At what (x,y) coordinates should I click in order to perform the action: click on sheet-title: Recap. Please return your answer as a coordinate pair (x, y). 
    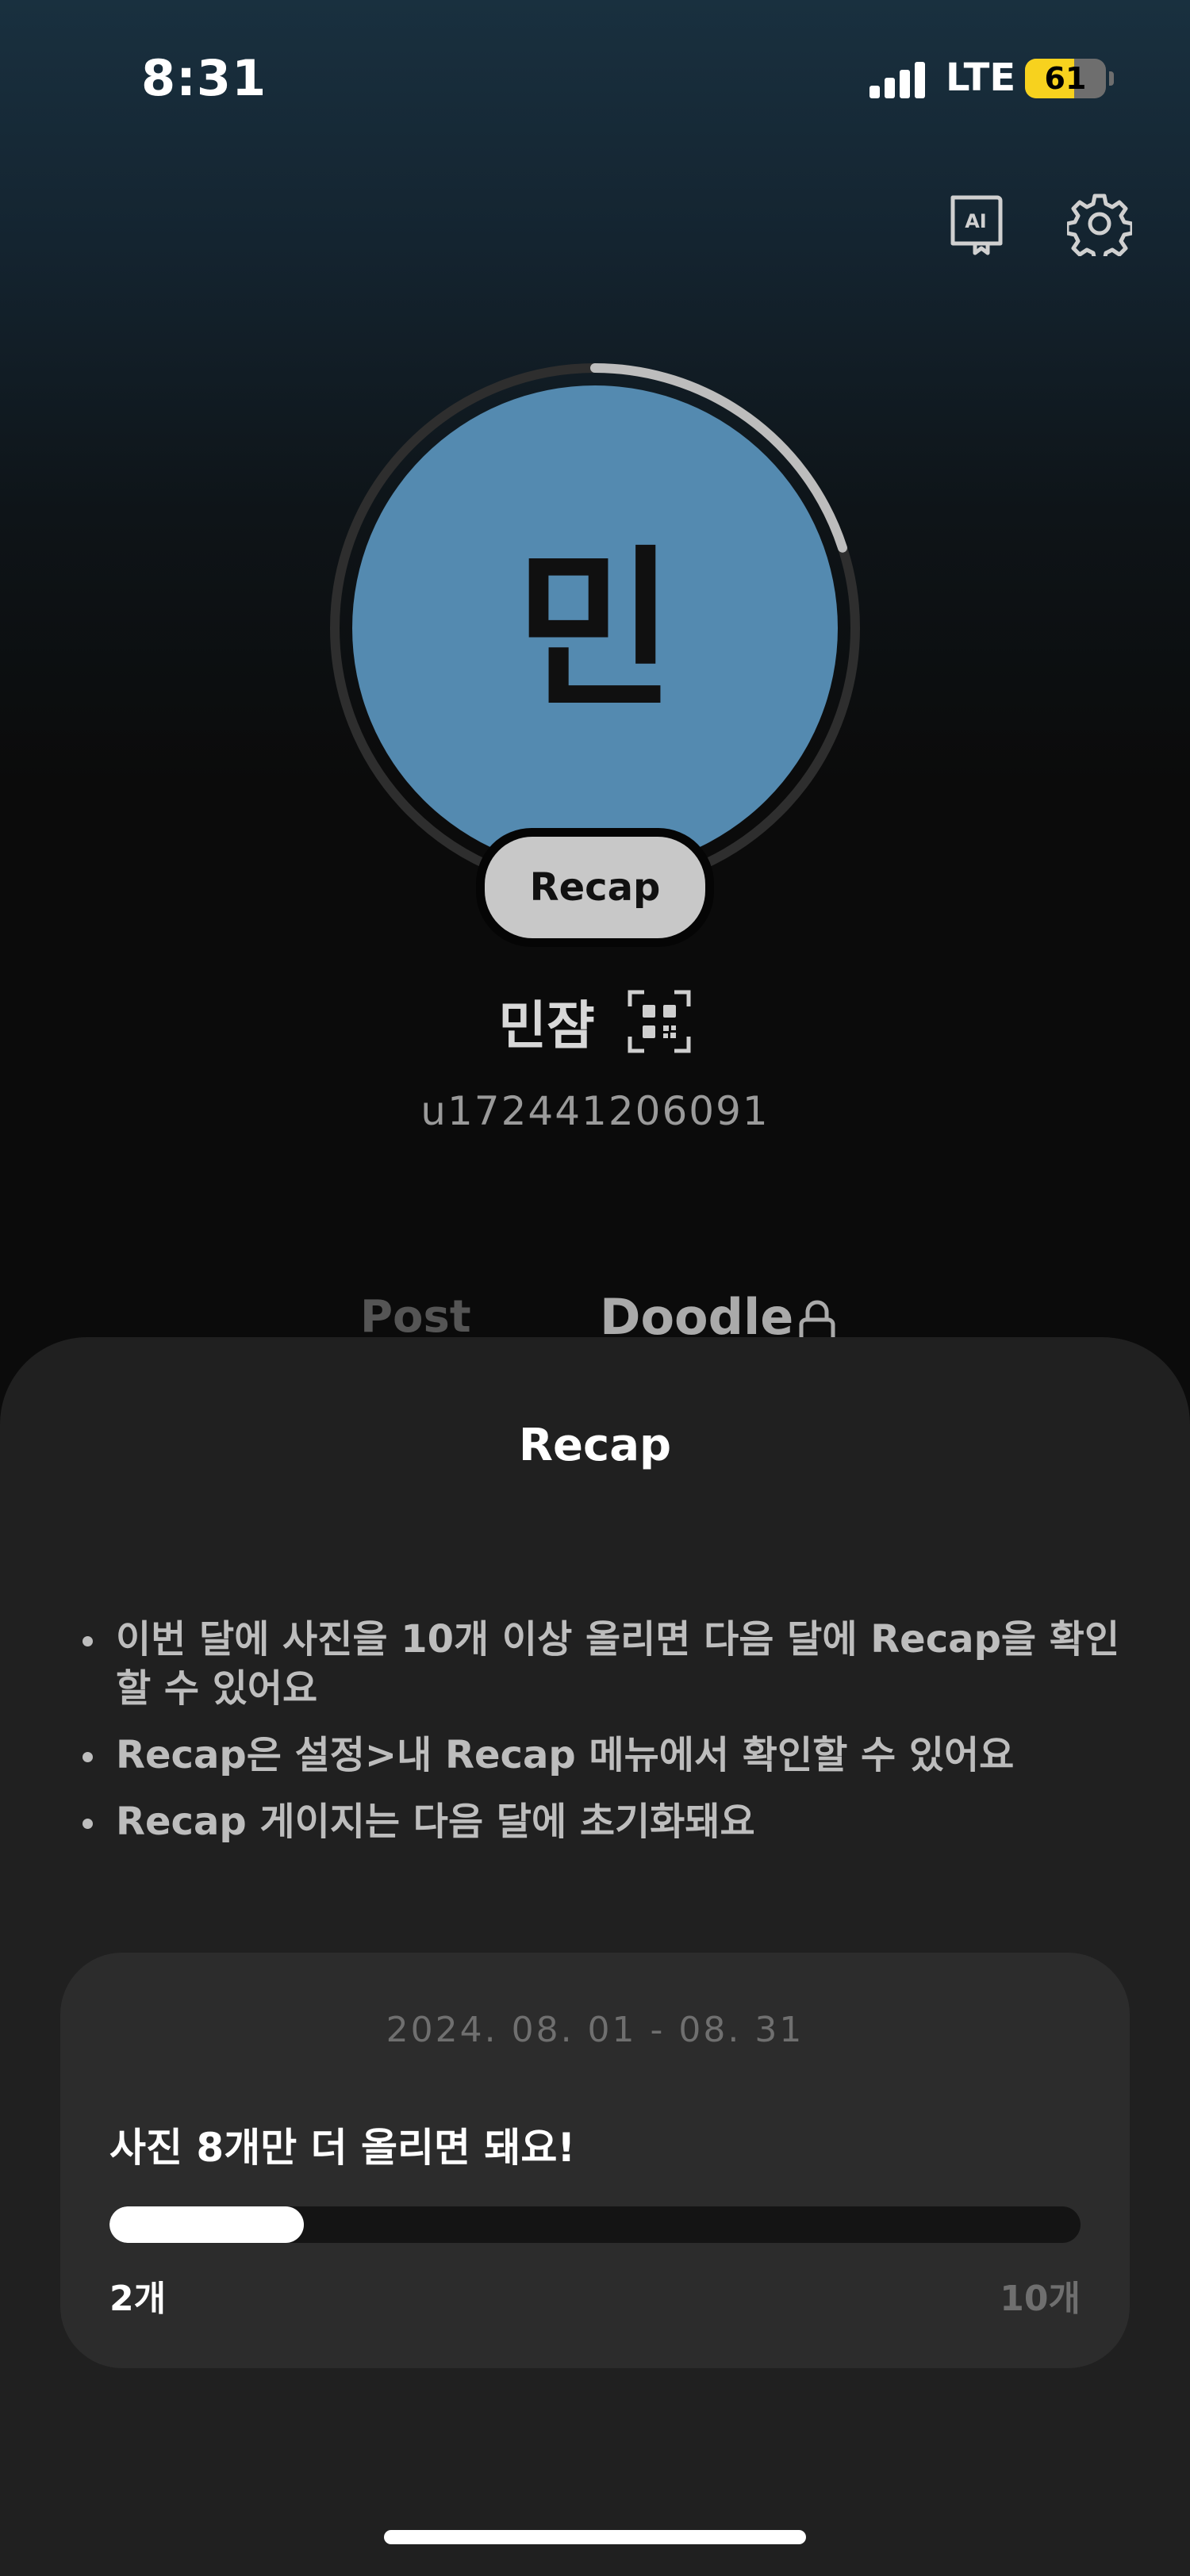
    Looking at the image, I should click on (595, 1446).